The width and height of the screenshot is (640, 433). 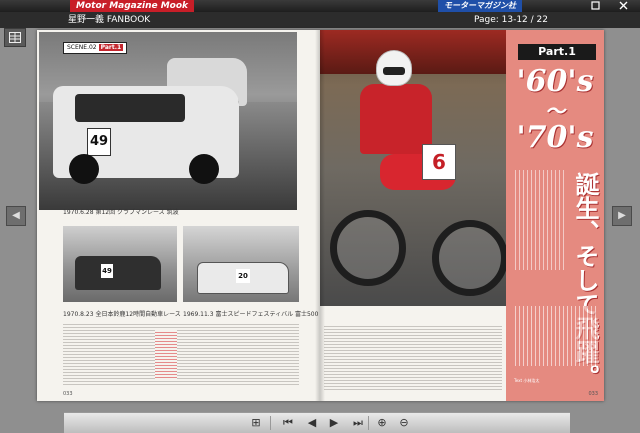 What do you see at coordinates (418, 220) in the screenshot?
I see `motorcycle: 6` at bounding box center [418, 220].